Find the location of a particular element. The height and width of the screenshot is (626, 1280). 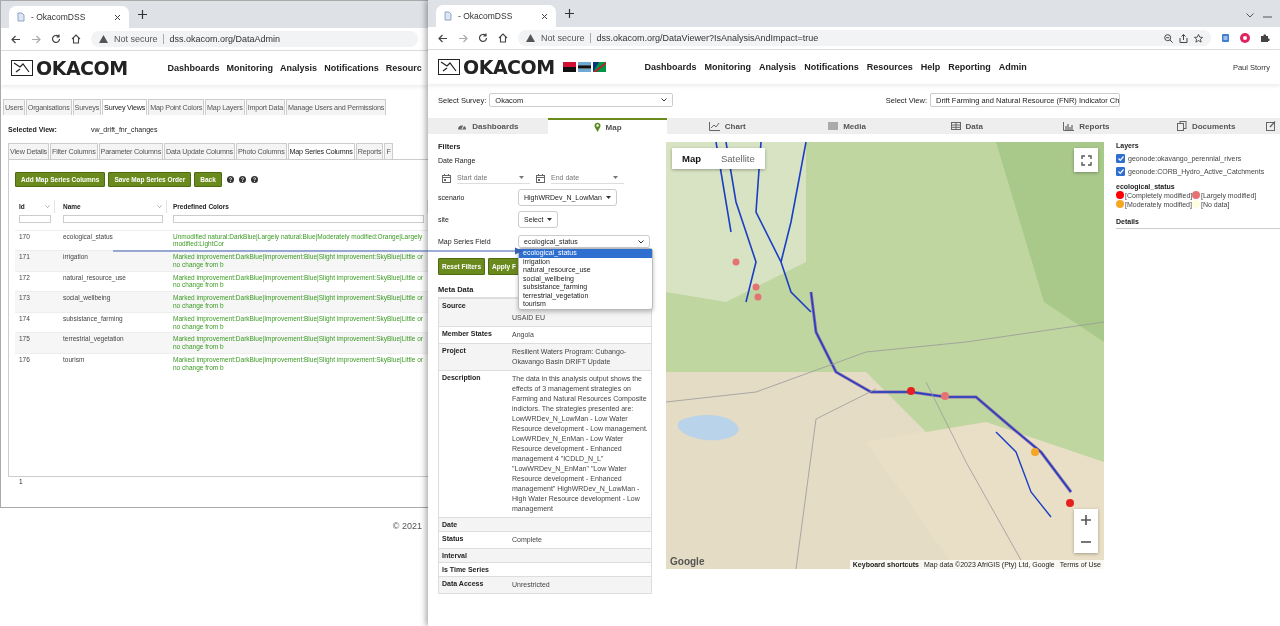

table-icon is located at coordinates (955, 126).